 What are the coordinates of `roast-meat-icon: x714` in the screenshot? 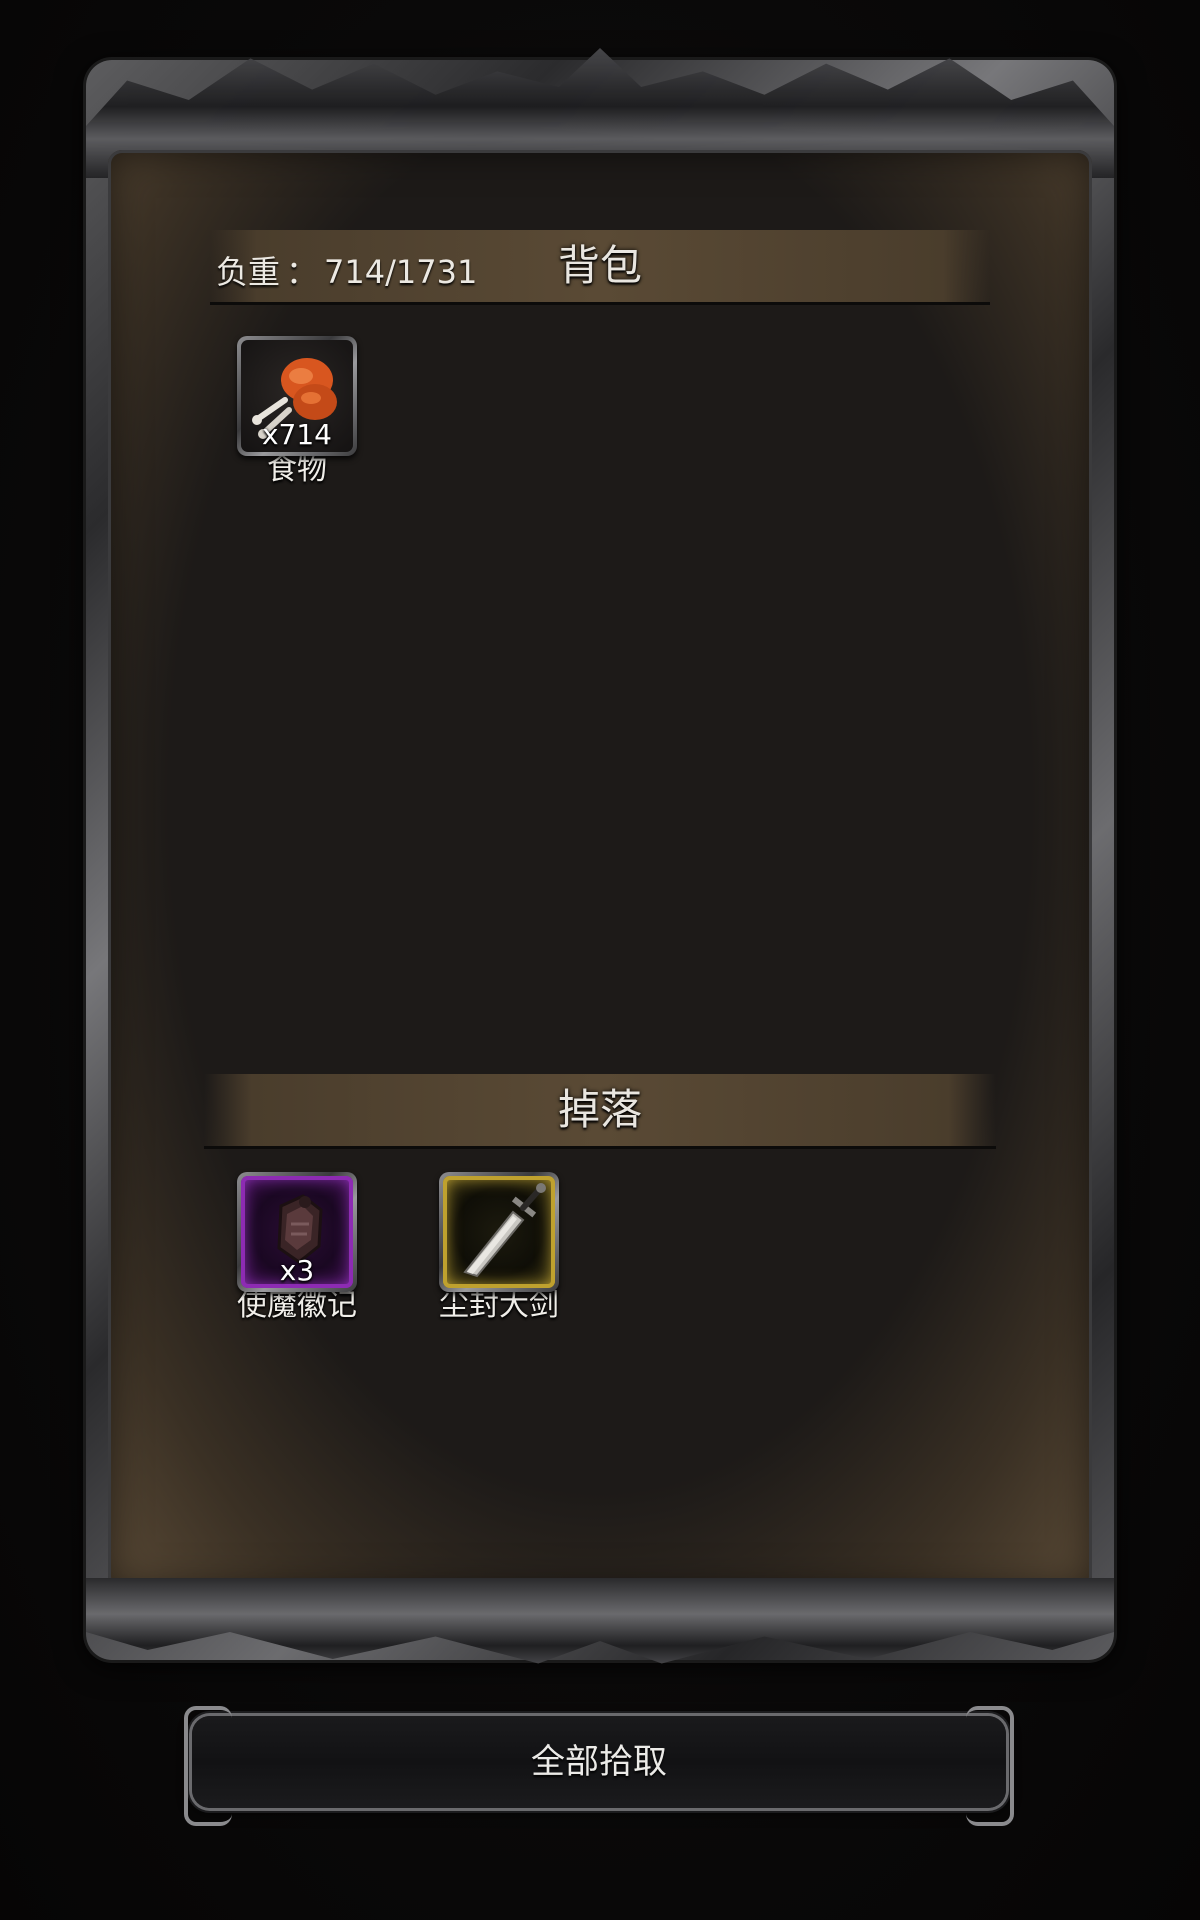 It's located at (297, 396).